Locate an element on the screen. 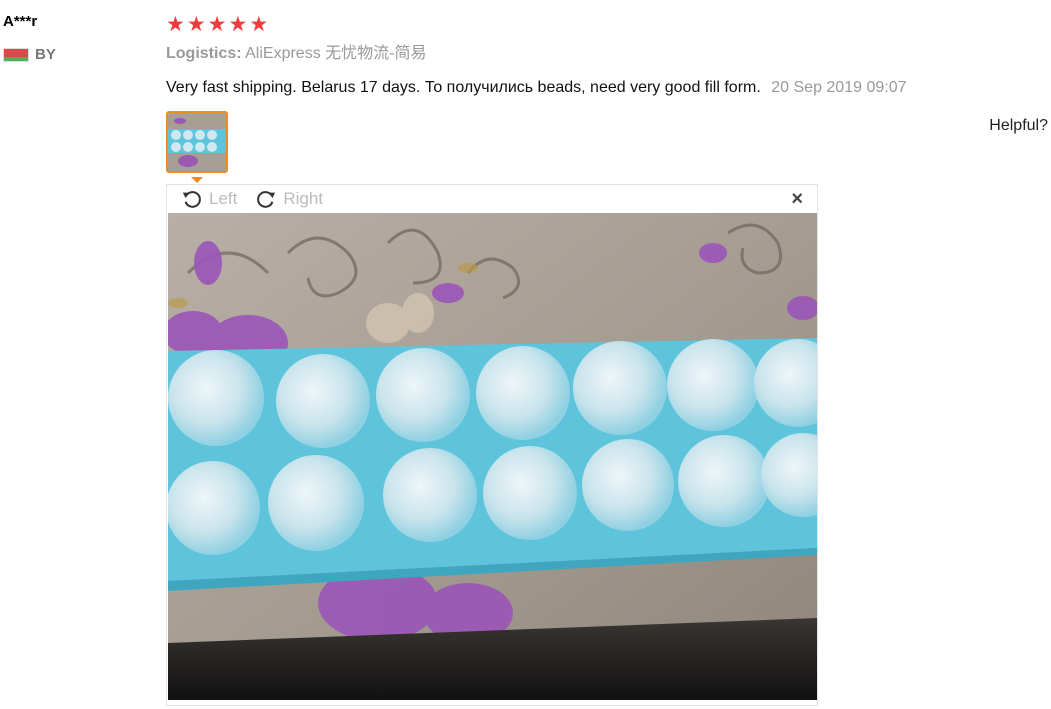  rotate-right-button: Right is located at coordinates (289, 199).